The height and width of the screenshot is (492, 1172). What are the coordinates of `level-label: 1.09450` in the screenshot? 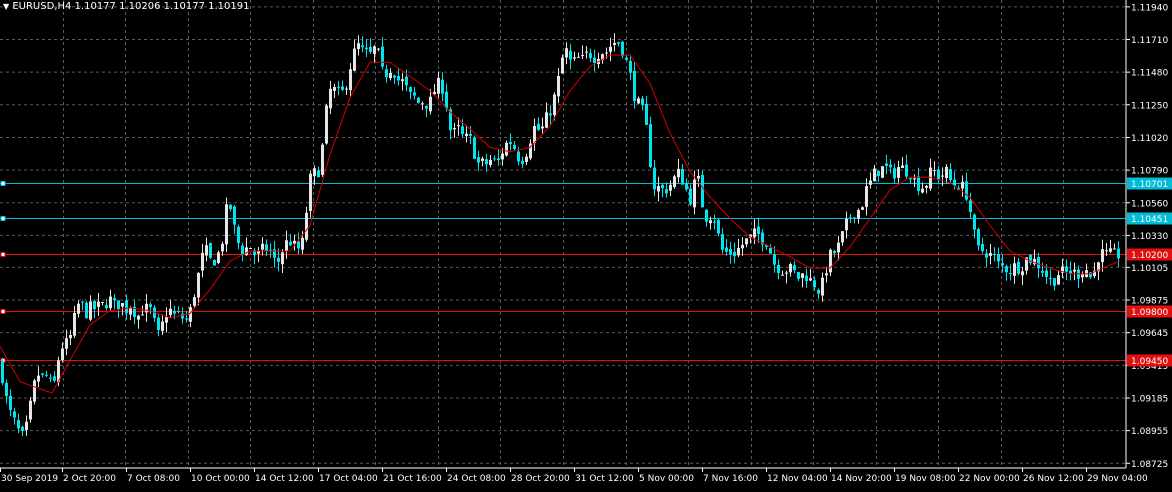 It's located at (1149, 362).